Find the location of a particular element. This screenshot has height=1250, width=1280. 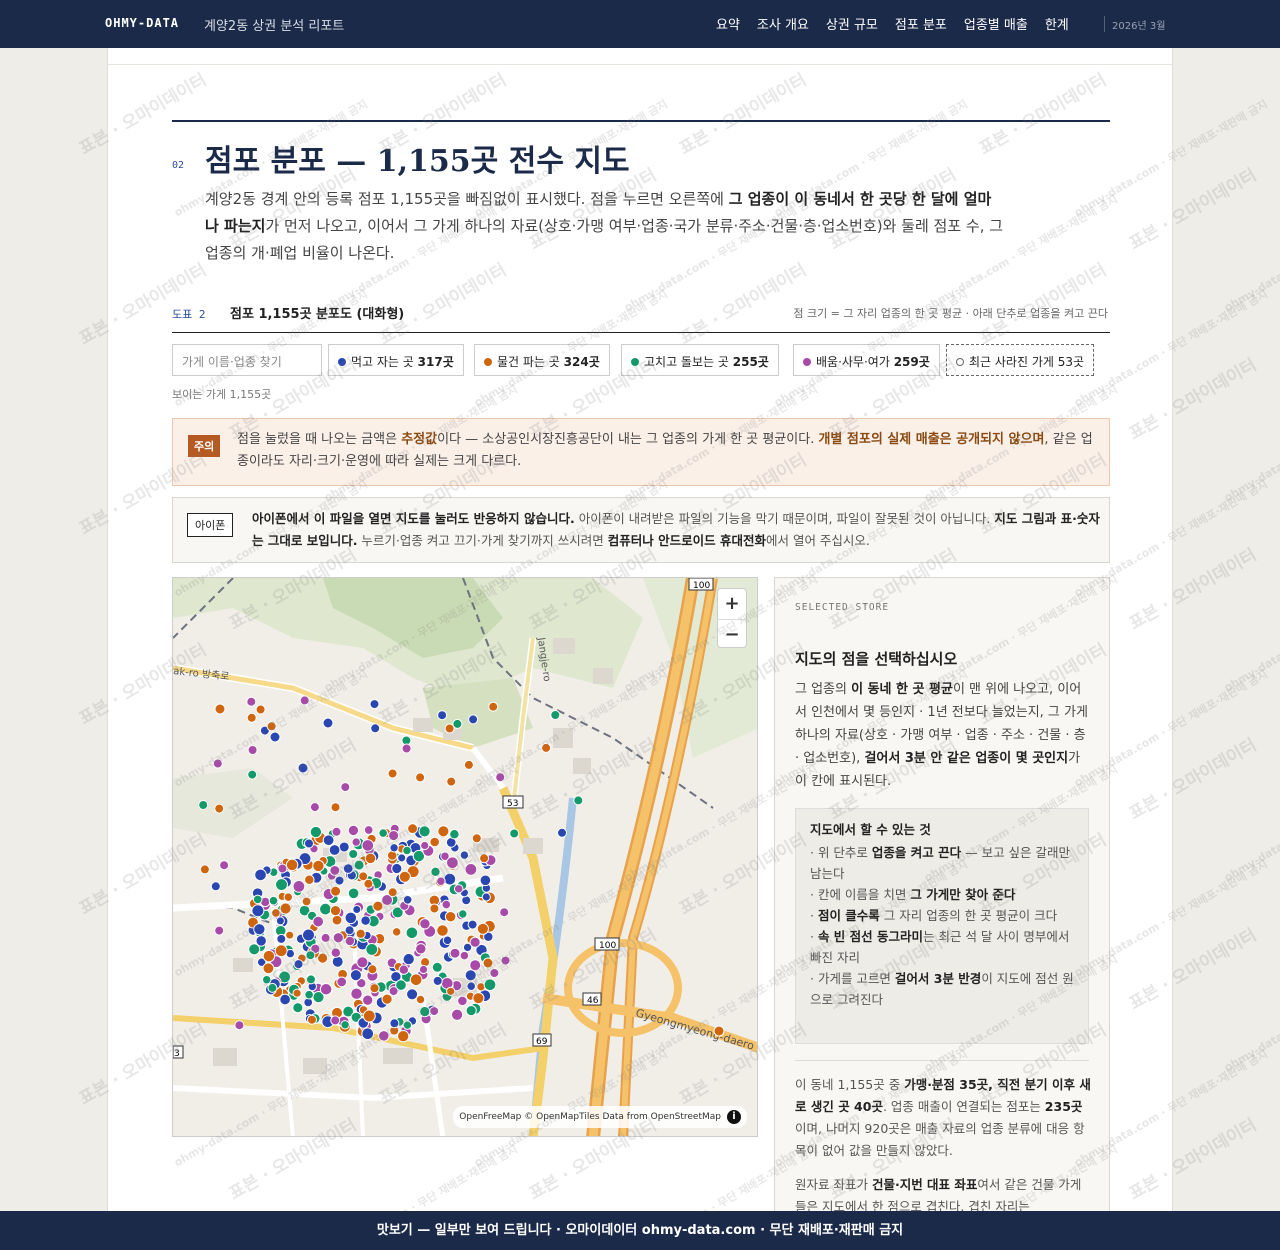

filter-food-button: 먹고 자는 곳 317곳 is located at coordinates (396, 360).